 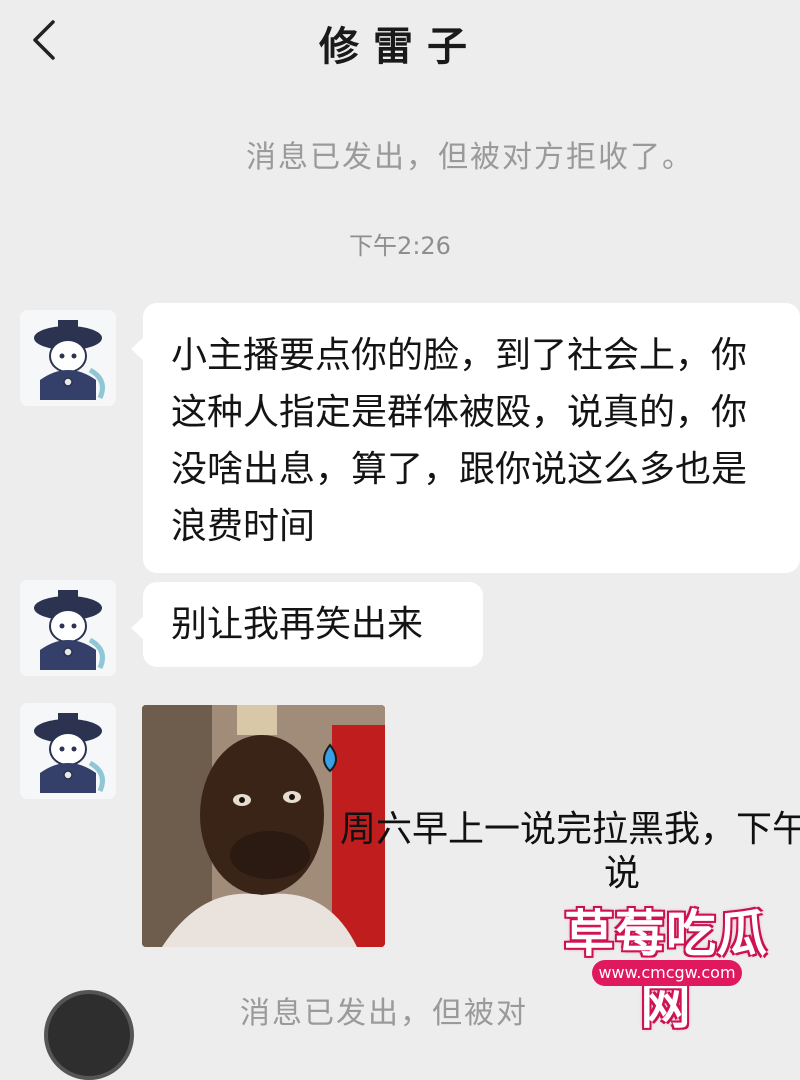 What do you see at coordinates (89, 1035) in the screenshot?
I see `bottom-avatar` at bounding box center [89, 1035].